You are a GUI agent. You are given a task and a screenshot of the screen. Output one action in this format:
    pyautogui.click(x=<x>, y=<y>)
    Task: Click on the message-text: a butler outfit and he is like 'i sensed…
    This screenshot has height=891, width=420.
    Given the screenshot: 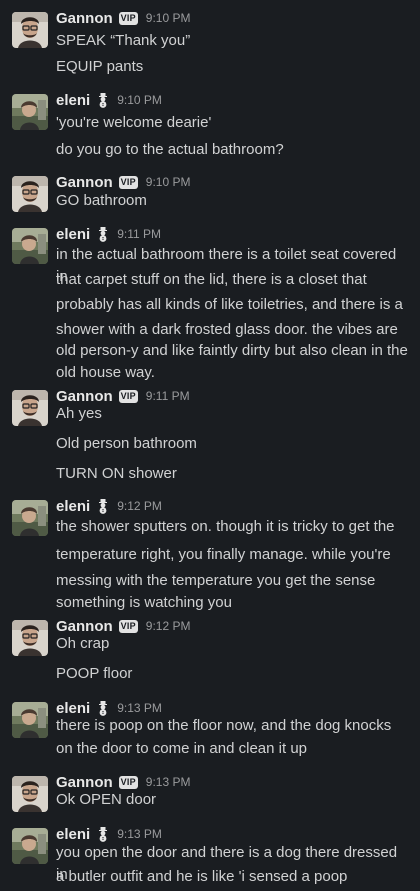 What is the action you would take?
    pyautogui.click(x=202, y=876)
    